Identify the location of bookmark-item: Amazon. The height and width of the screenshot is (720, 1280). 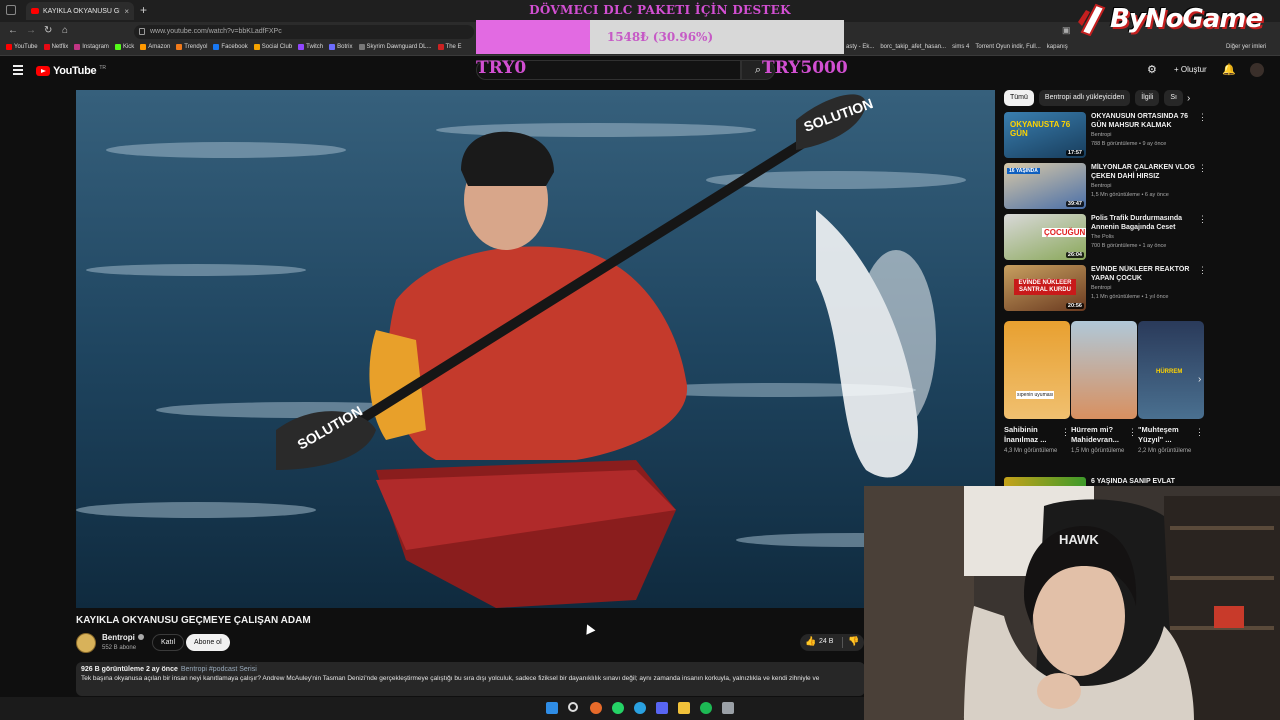
(155, 47).